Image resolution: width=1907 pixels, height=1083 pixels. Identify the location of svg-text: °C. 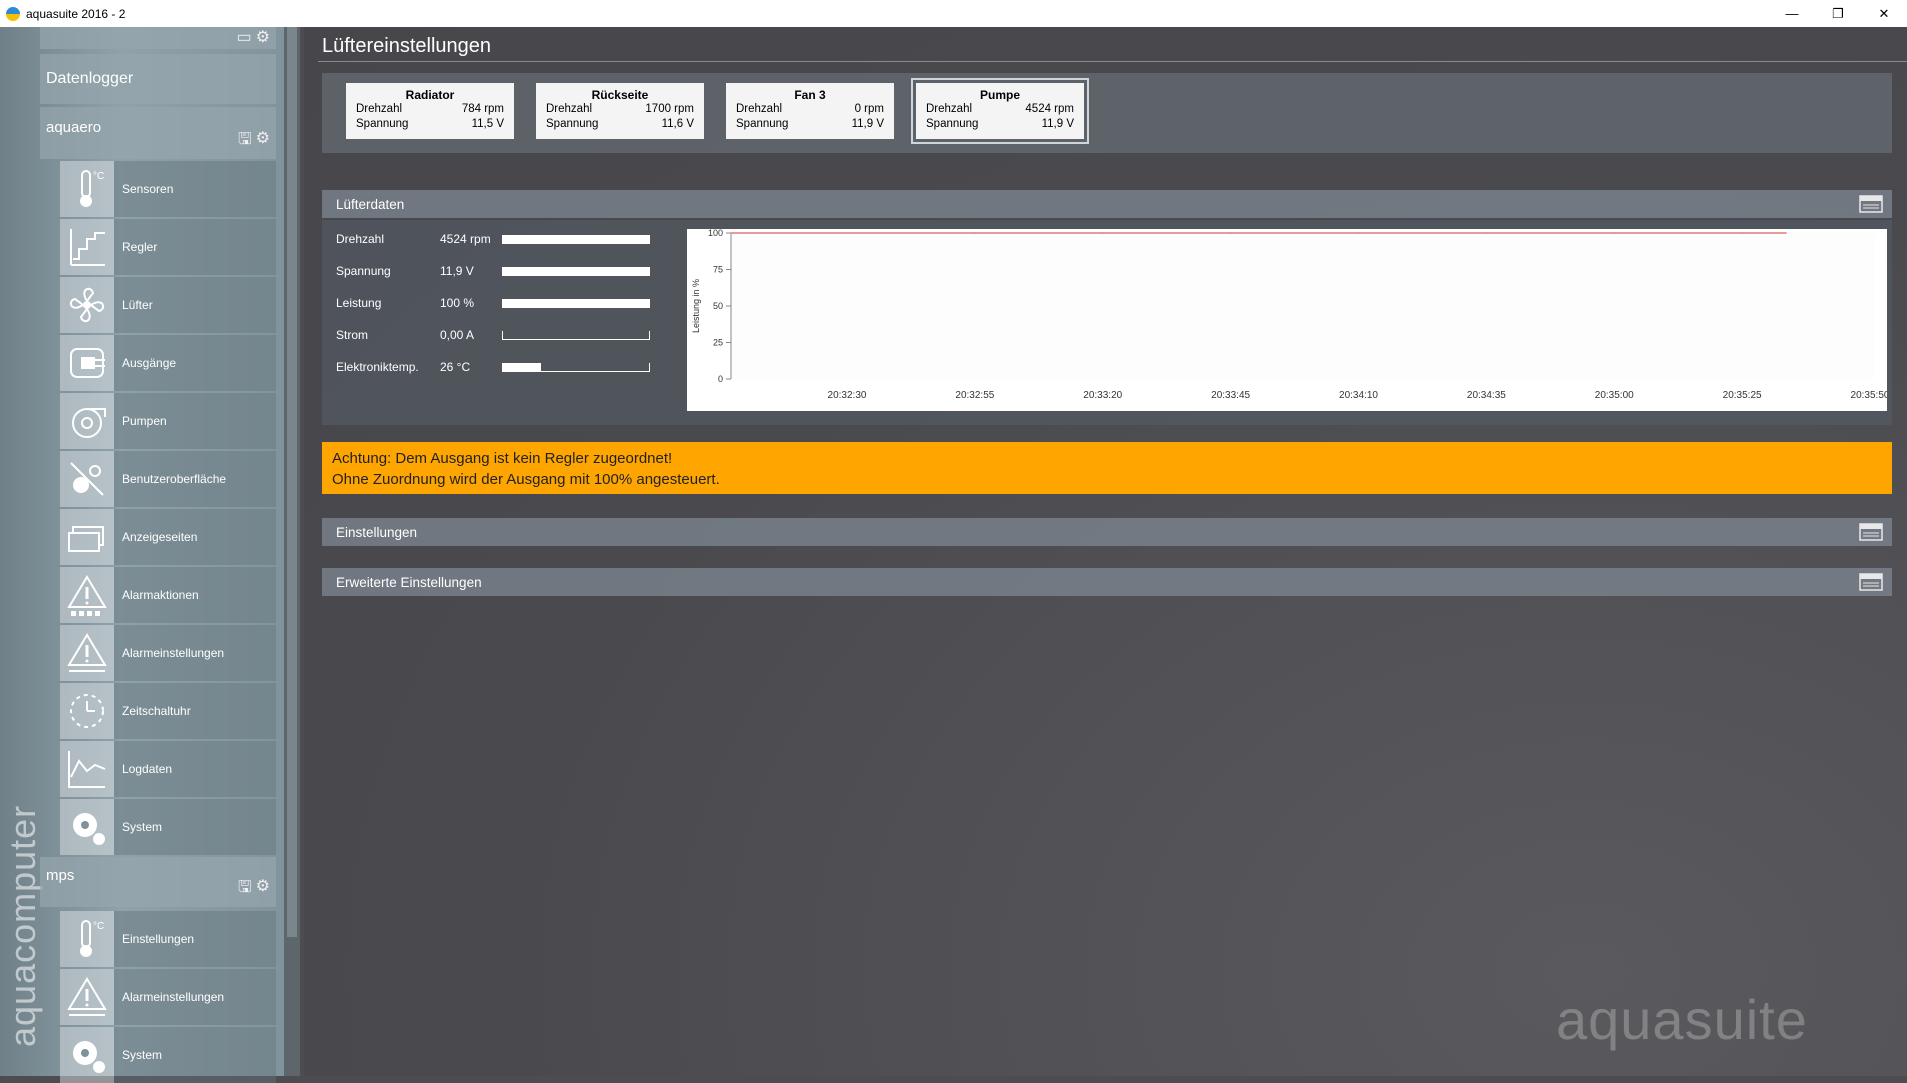
(98, 926).